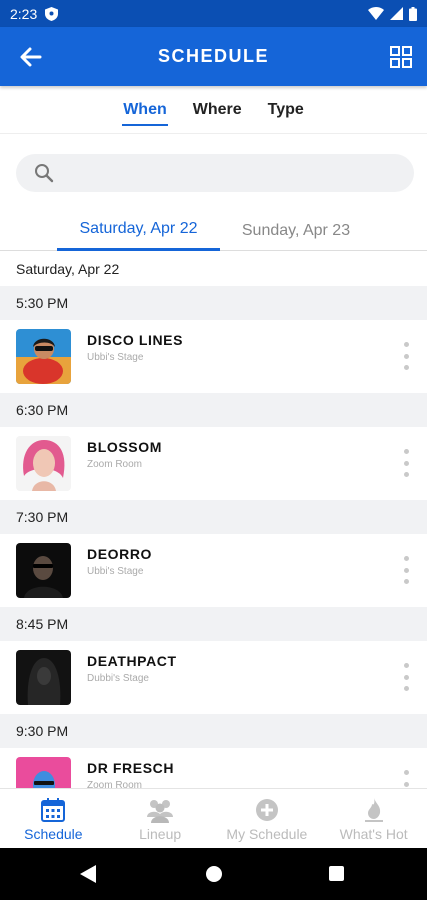 This screenshot has height=900, width=427. What do you see at coordinates (373, 834) in the screenshot?
I see `nav-label: What's Hot` at bounding box center [373, 834].